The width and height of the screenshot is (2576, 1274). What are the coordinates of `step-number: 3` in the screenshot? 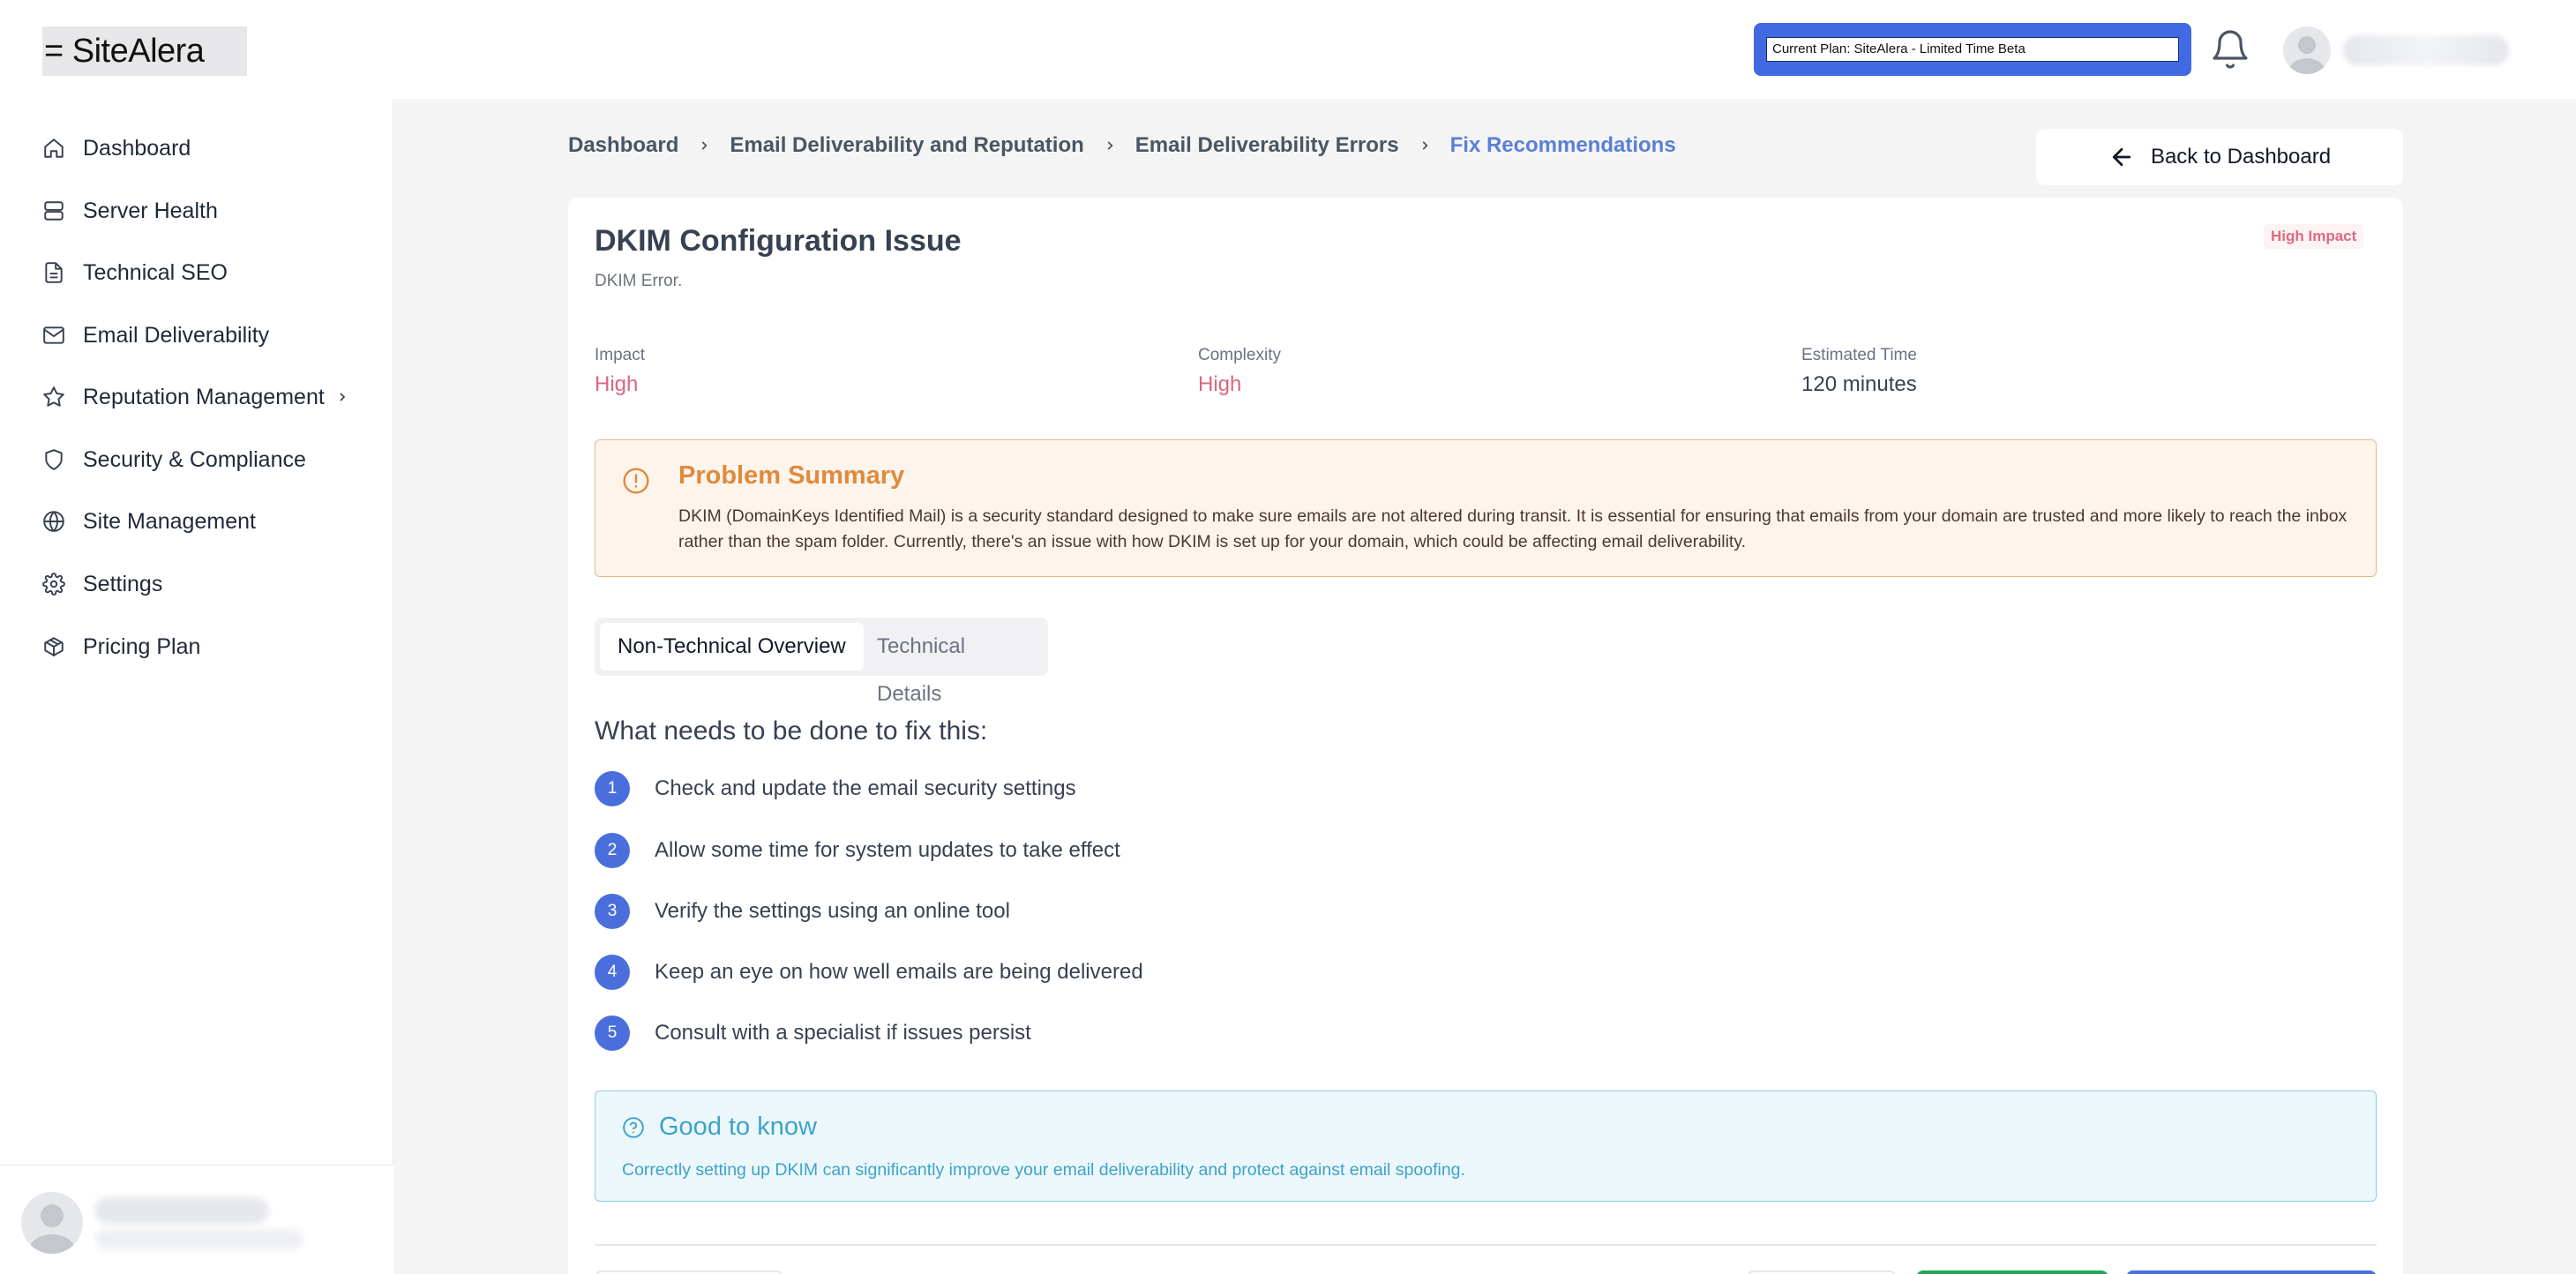 It's located at (613, 912).